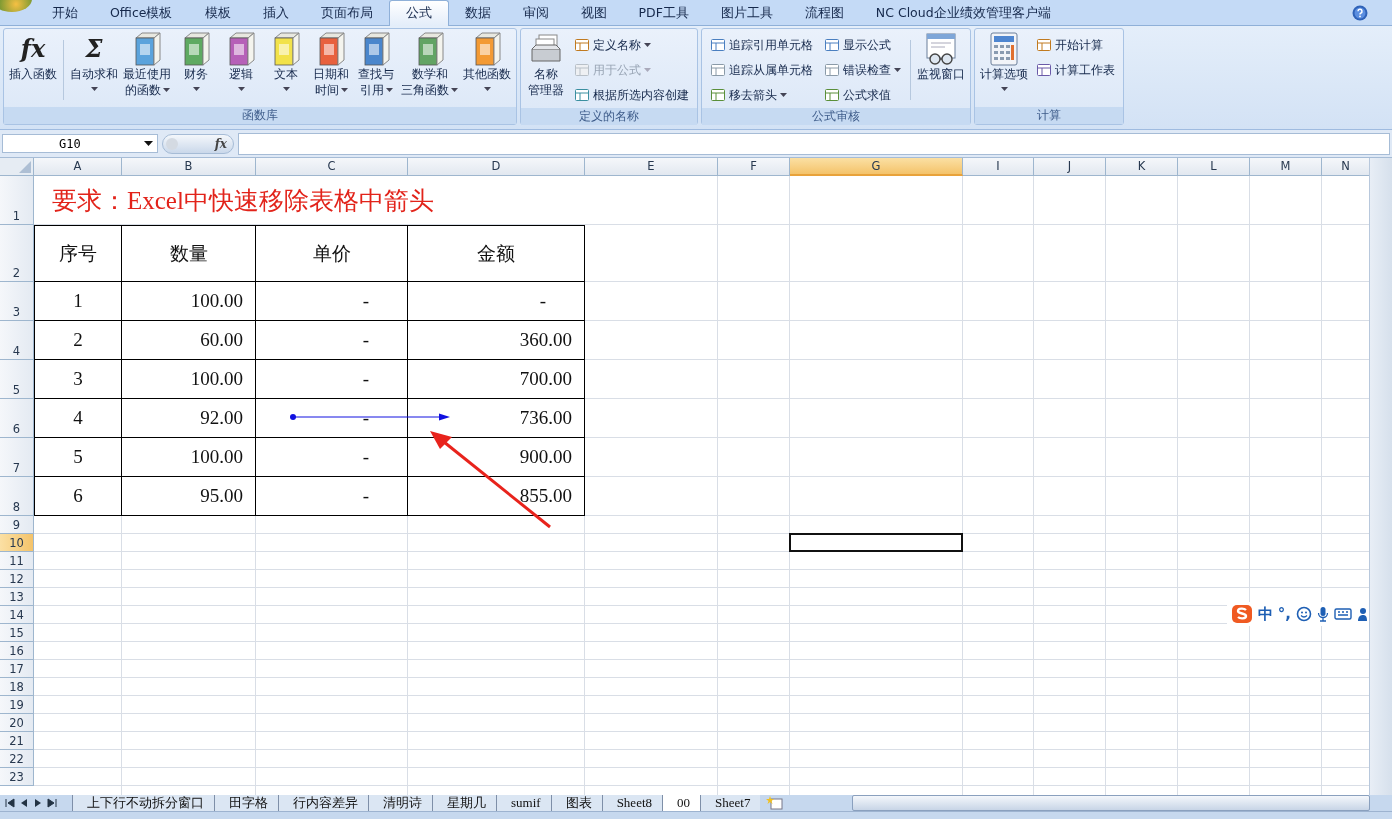 Image resolution: width=1392 pixels, height=819 pixels. What do you see at coordinates (286, 61) in the screenshot?
I see `ribbon-button: 文本` at bounding box center [286, 61].